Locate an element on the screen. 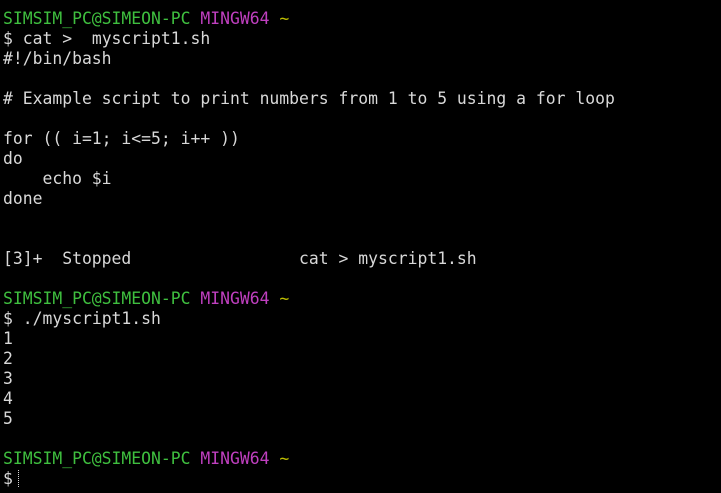 This screenshot has width=721, height=493. command-text: cat > myscript1.sh is located at coordinates (116, 38).